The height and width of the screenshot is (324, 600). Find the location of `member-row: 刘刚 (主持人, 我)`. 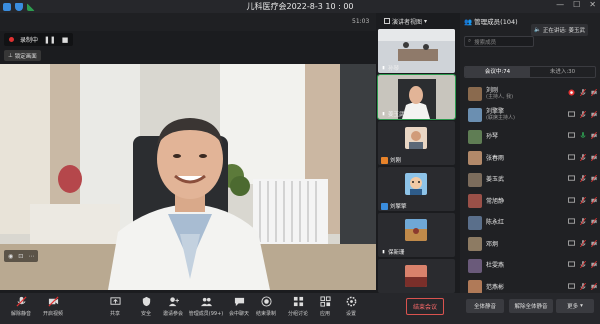

member-row: 刘刚 (主持人, 我) is located at coordinates (530, 94).